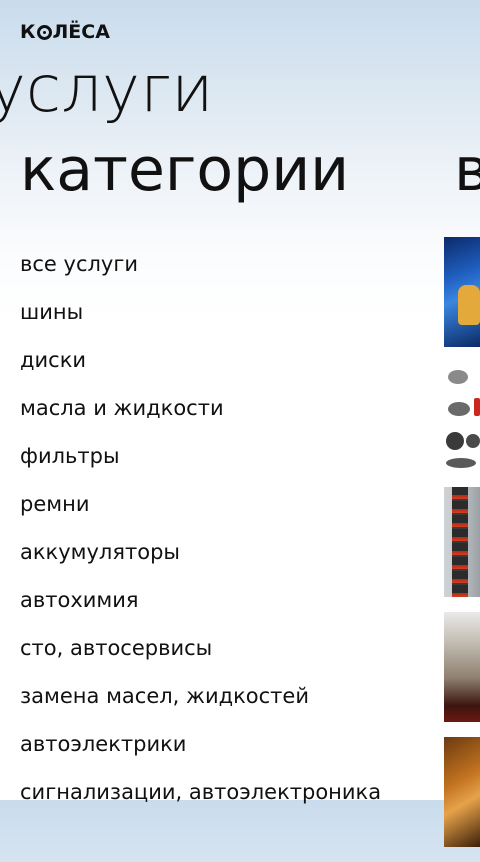 Image resolution: width=480 pixels, height=862 pixels. What do you see at coordinates (200, 744) in the screenshot?
I see `category-item-auto-electricians: автоэлектрики` at bounding box center [200, 744].